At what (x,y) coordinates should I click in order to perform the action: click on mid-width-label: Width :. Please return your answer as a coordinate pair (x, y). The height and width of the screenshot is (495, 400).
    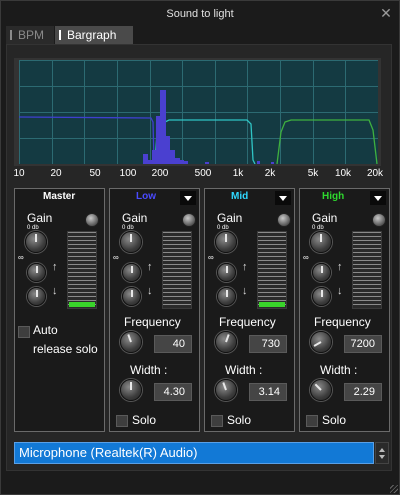
    Looking at the image, I should click on (244, 370).